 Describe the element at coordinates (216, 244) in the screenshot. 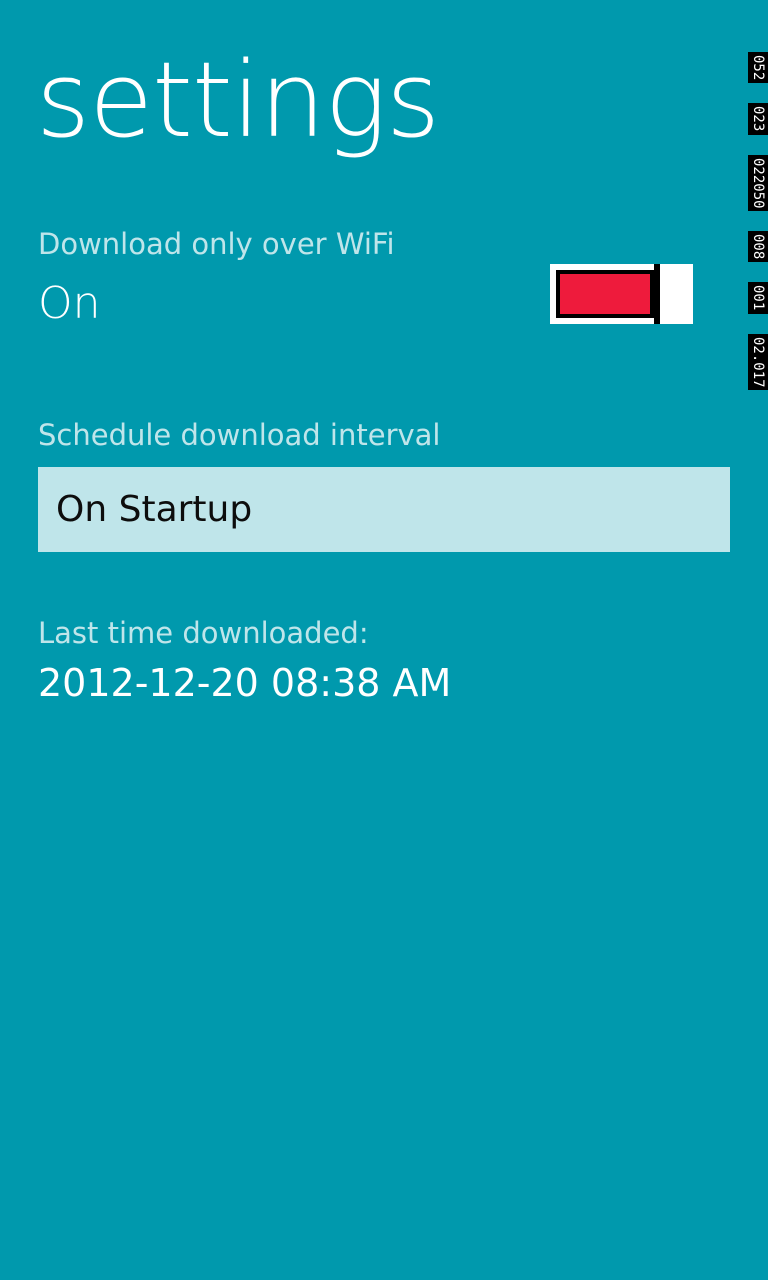

I see `wifi-setting-label: Download only over WiFi` at that location.